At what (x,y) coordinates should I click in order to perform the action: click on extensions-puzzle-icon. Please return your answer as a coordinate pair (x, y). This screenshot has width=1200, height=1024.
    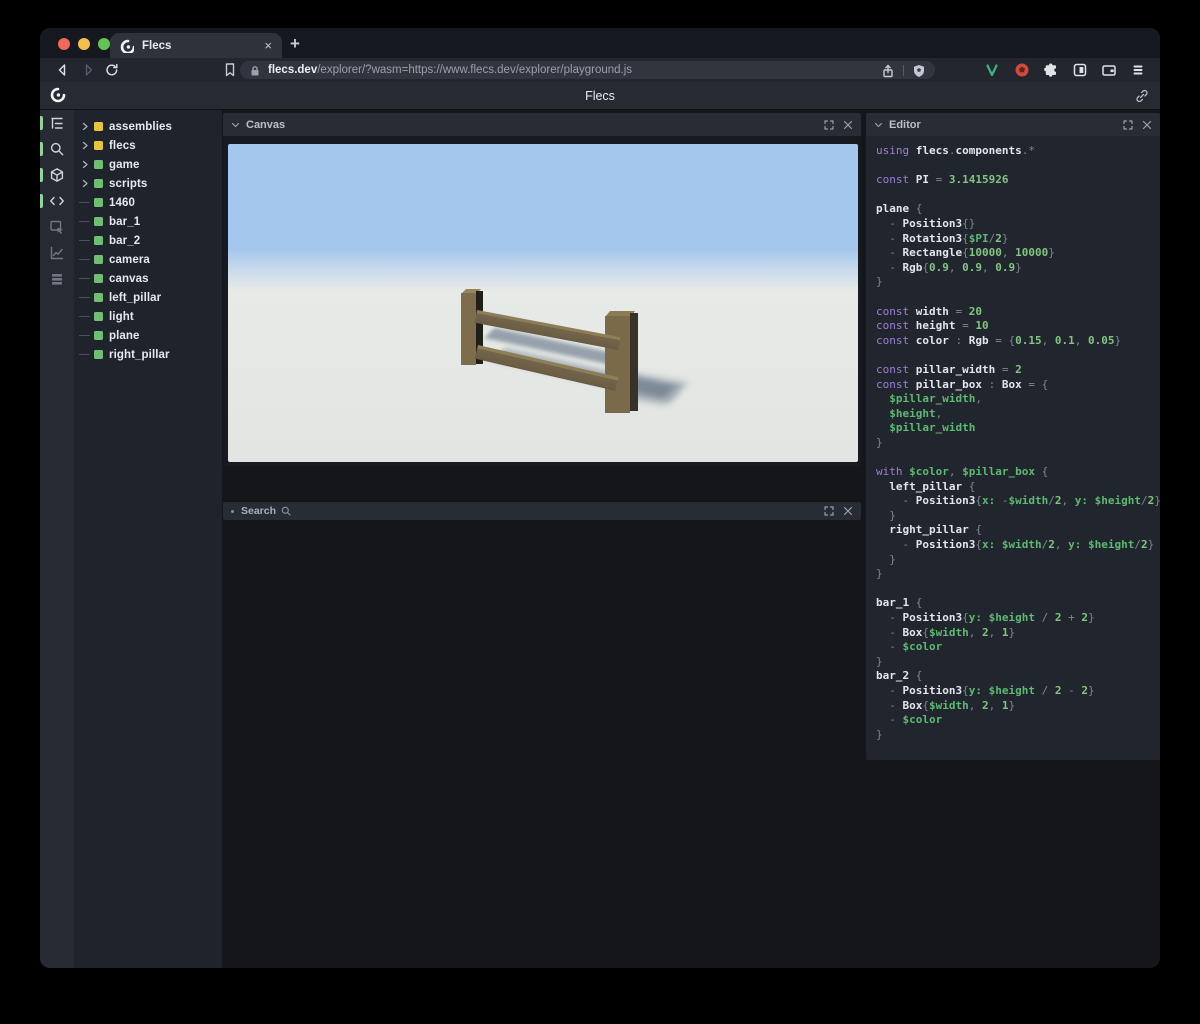
    Looking at the image, I should click on (1051, 70).